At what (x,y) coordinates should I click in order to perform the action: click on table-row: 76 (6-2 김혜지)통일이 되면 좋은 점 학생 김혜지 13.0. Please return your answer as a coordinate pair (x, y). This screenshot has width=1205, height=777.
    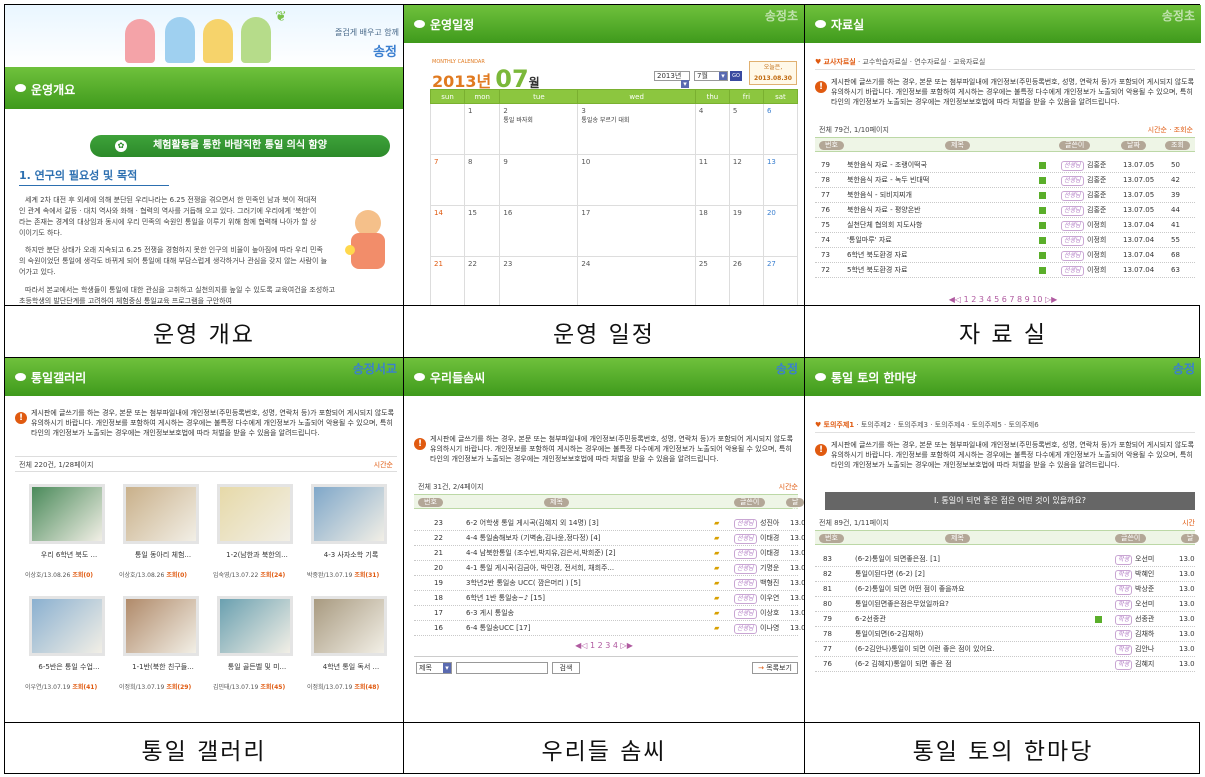
    Looking at the image, I should click on (1005, 664).